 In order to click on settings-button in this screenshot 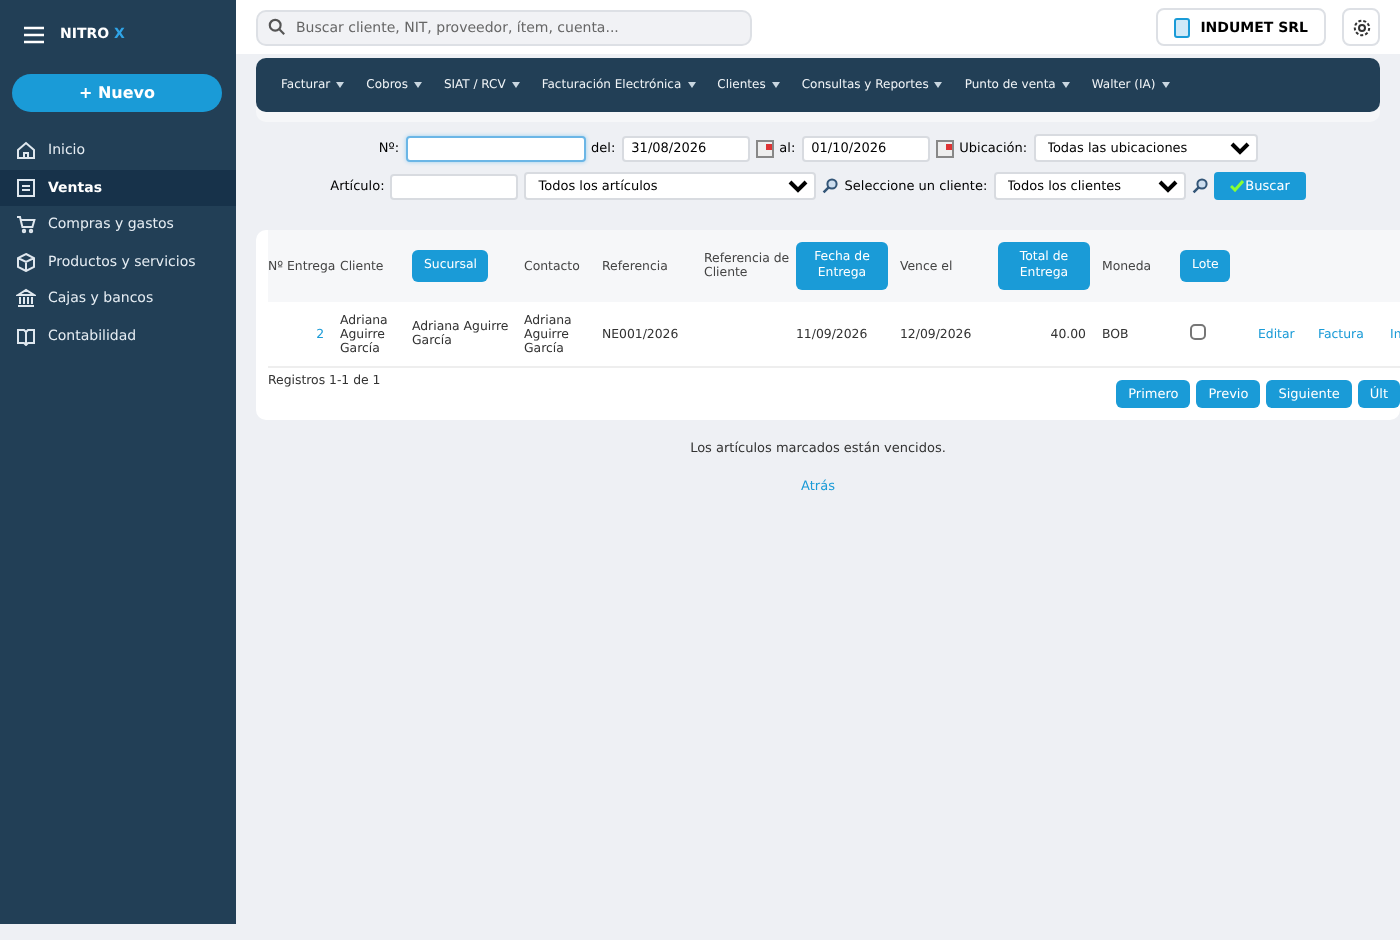, I will do `click(1361, 27)`.